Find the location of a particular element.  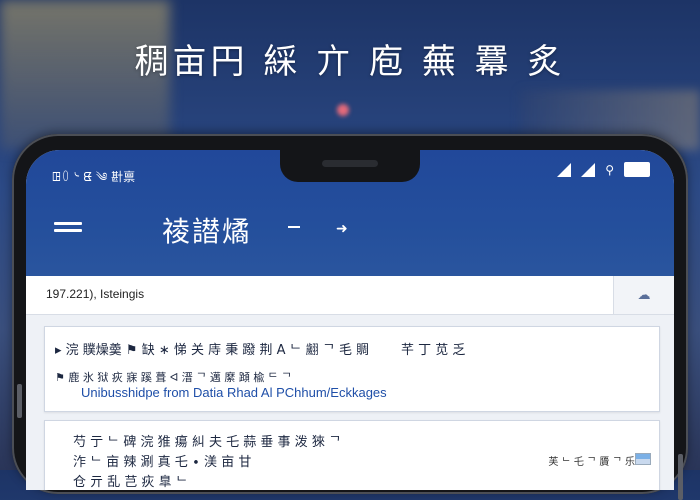

search-button: ☁ is located at coordinates (643, 295).